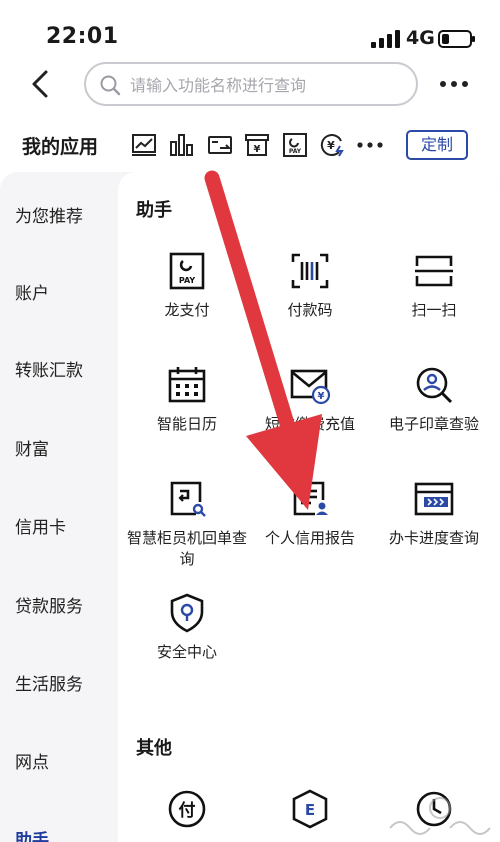  What do you see at coordinates (437, 145) in the screenshot?
I see `customize-button: 定制` at bounding box center [437, 145].